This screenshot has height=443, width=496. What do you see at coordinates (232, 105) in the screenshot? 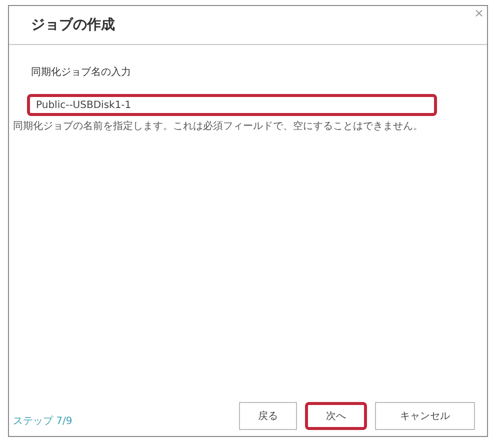
I see `input-field: Public--USBDisk1-1` at bounding box center [232, 105].